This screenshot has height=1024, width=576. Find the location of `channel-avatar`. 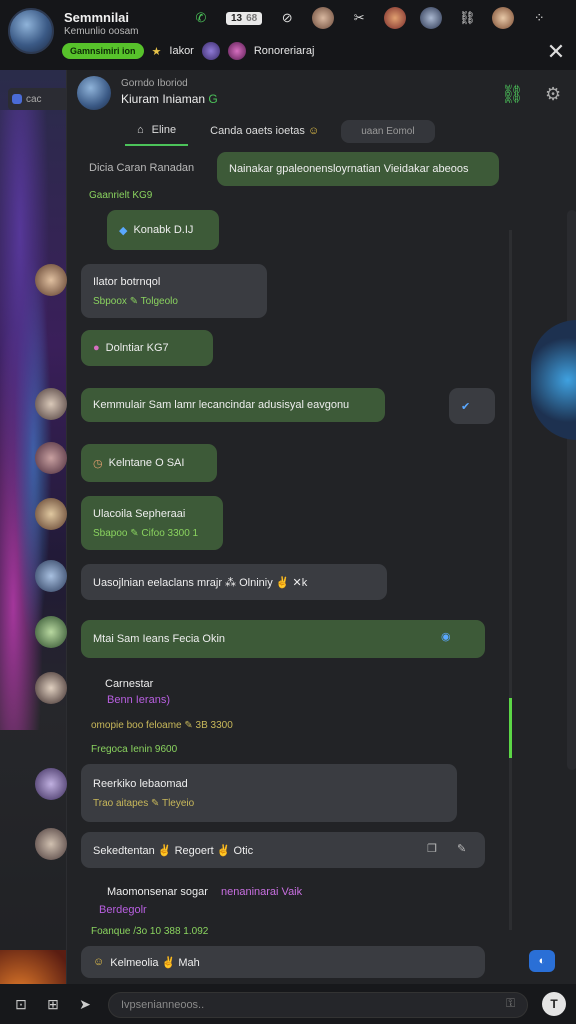

channel-avatar is located at coordinates (94, 93).